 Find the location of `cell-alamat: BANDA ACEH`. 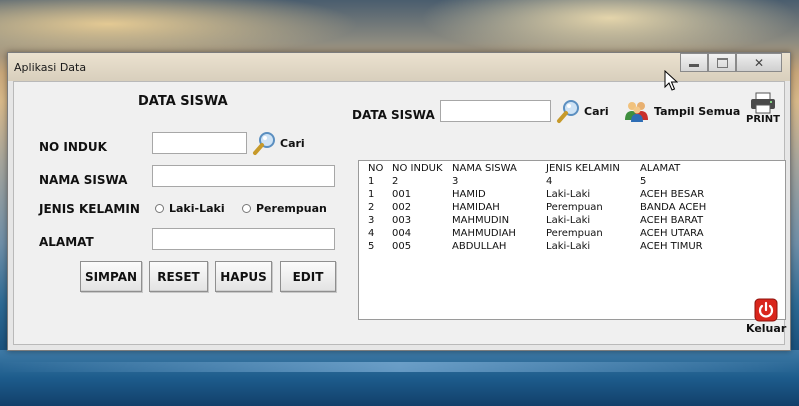

cell-alamat: BANDA ACEH is located at coordinates (673, 207).